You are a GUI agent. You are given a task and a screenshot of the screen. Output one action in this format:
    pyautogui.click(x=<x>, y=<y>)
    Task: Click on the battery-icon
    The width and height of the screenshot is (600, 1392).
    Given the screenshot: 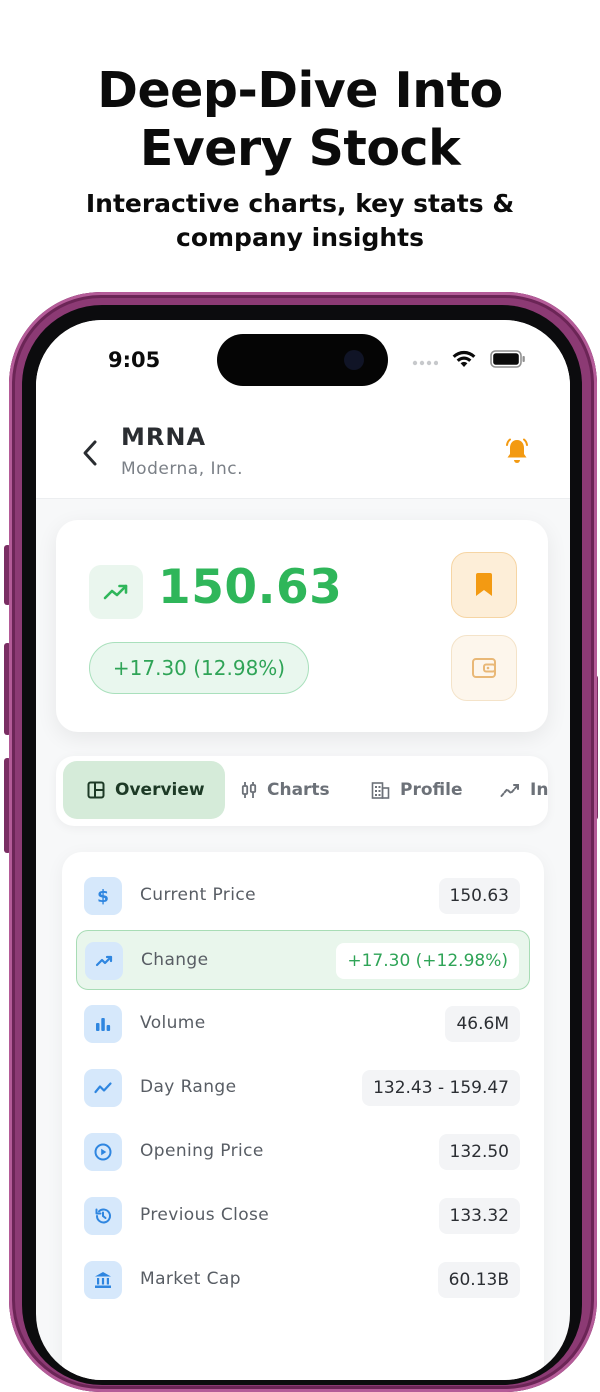 What is the action you would take?
    pyautogui.click(x=508, y=361)
    